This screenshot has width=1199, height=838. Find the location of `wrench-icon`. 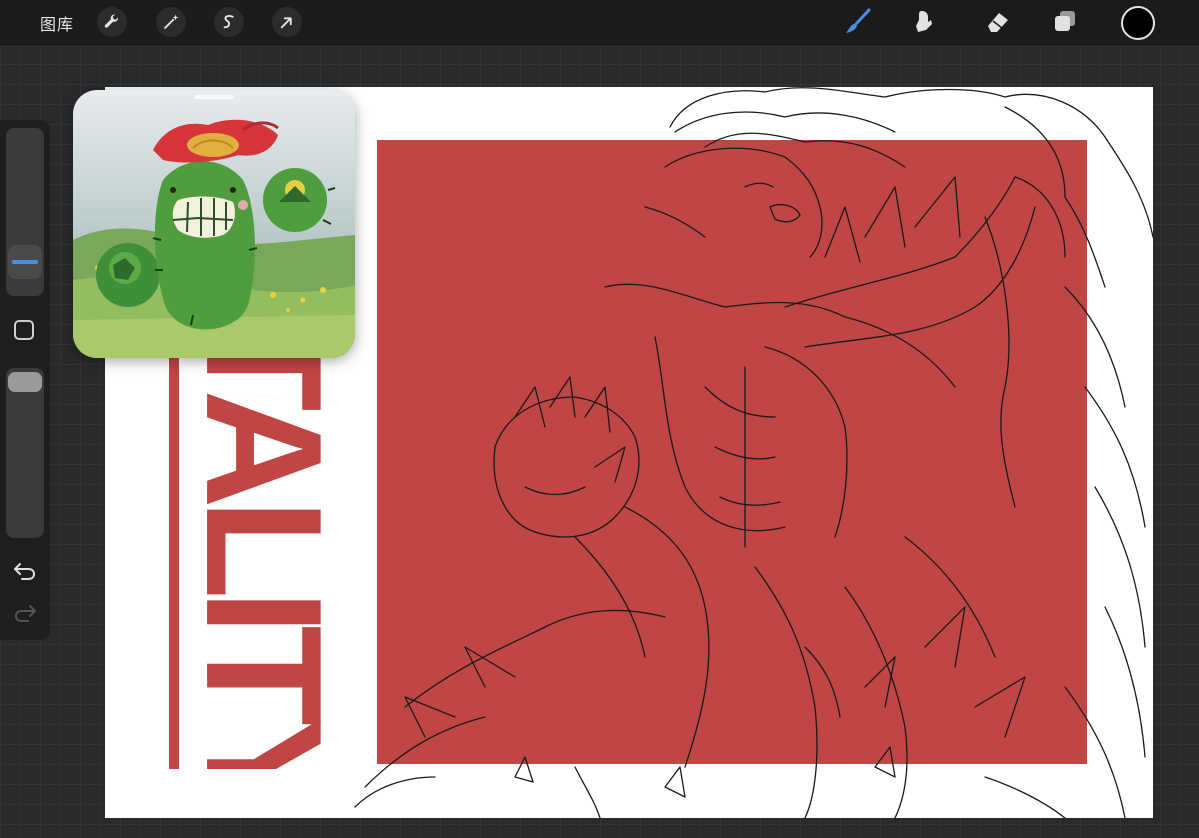

wrench-icon is located at coordinates (111, 21).